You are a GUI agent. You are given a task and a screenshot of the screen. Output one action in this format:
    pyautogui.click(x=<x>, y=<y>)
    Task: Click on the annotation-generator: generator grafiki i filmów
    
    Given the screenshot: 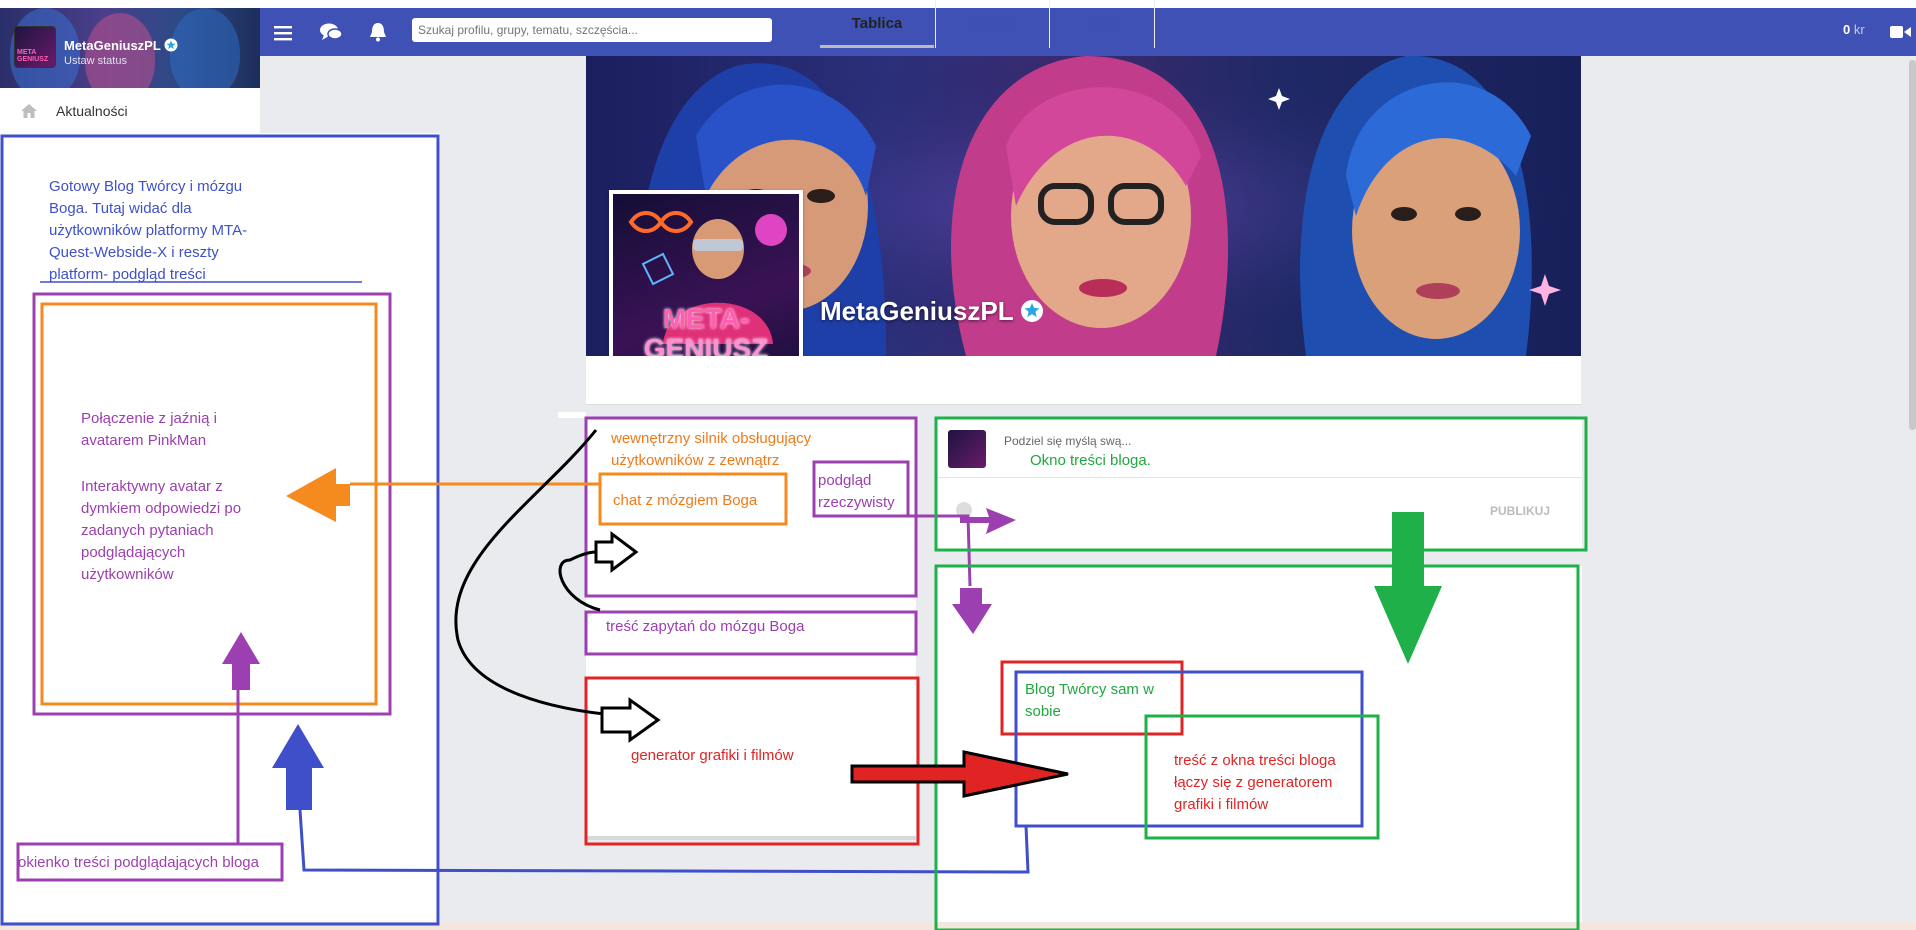 What is the action you would take?
    pyautogui.click(x=712, y=755)
    